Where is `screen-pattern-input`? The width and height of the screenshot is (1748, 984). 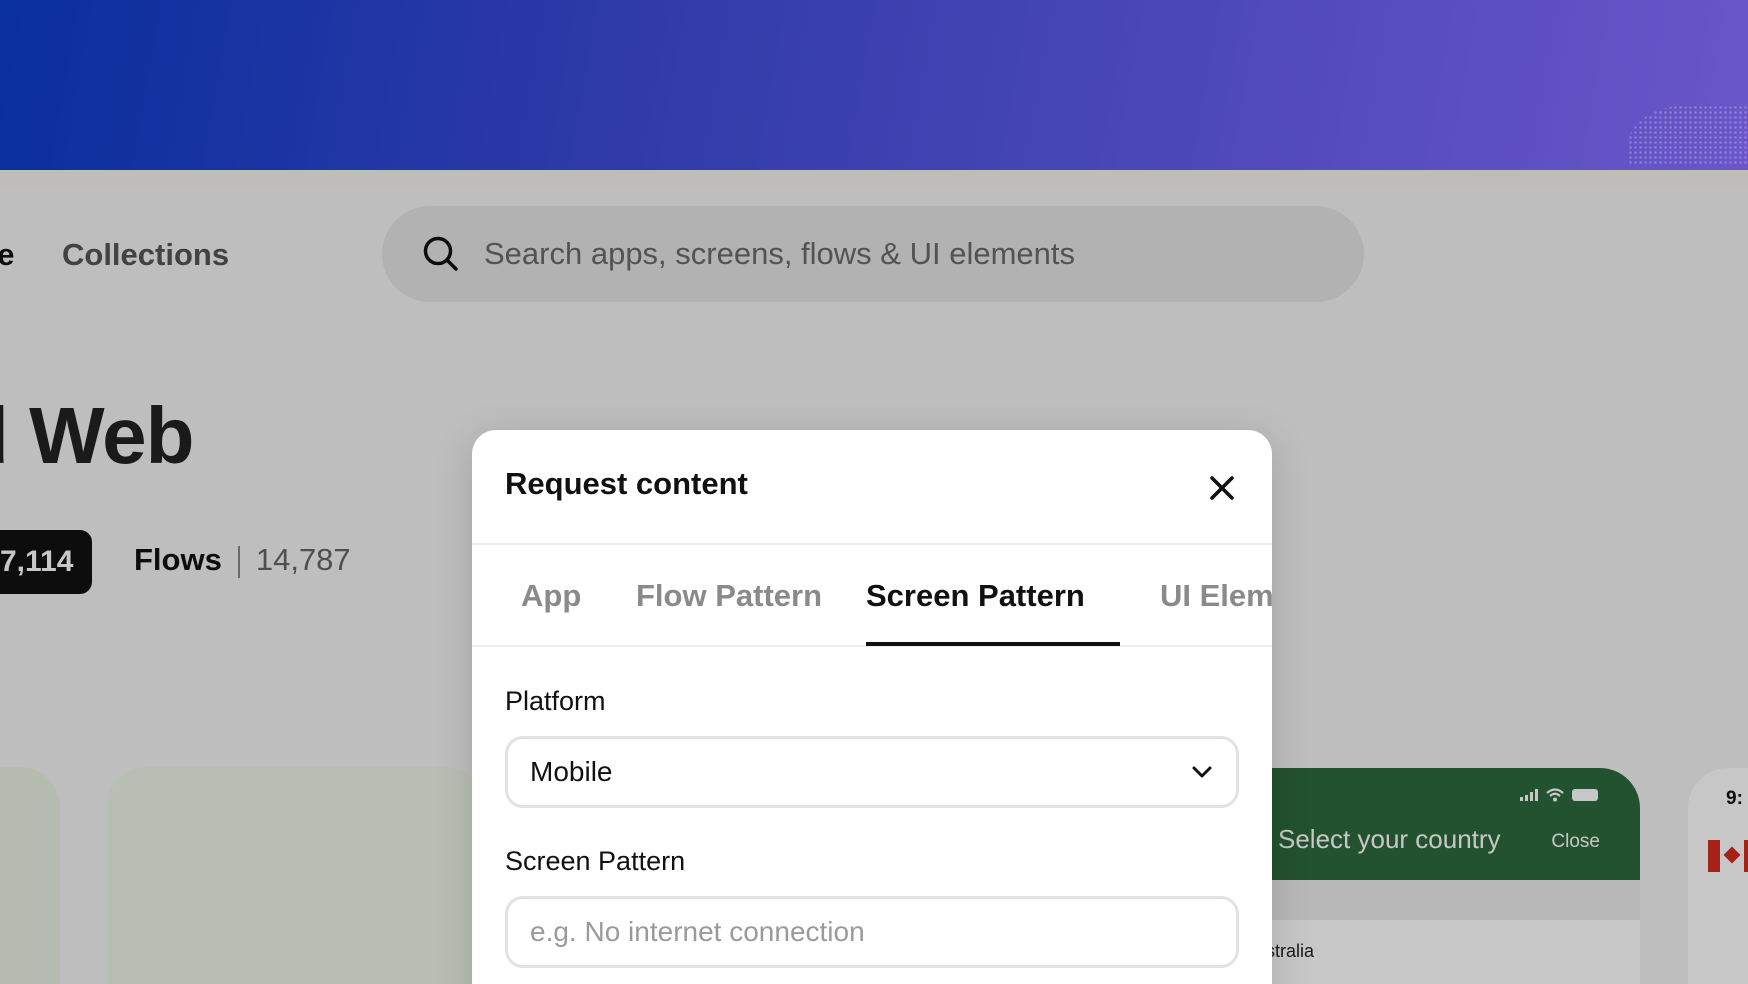
screen-pattern-input is located at coordinates (872, 932).